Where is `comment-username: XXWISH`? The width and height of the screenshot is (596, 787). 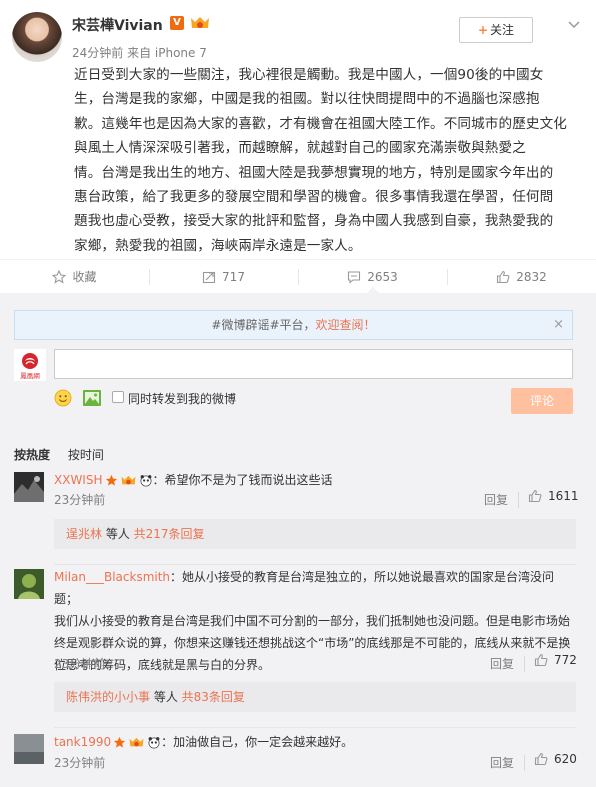
comment-username: XXWISH is located at coordinates (78, 480).